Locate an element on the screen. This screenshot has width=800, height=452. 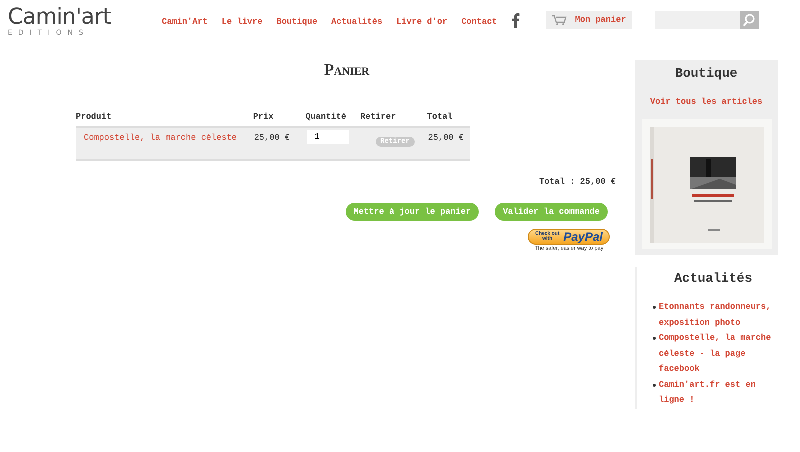
nav-link: Livre d'or is located at coordinates (422, 22).